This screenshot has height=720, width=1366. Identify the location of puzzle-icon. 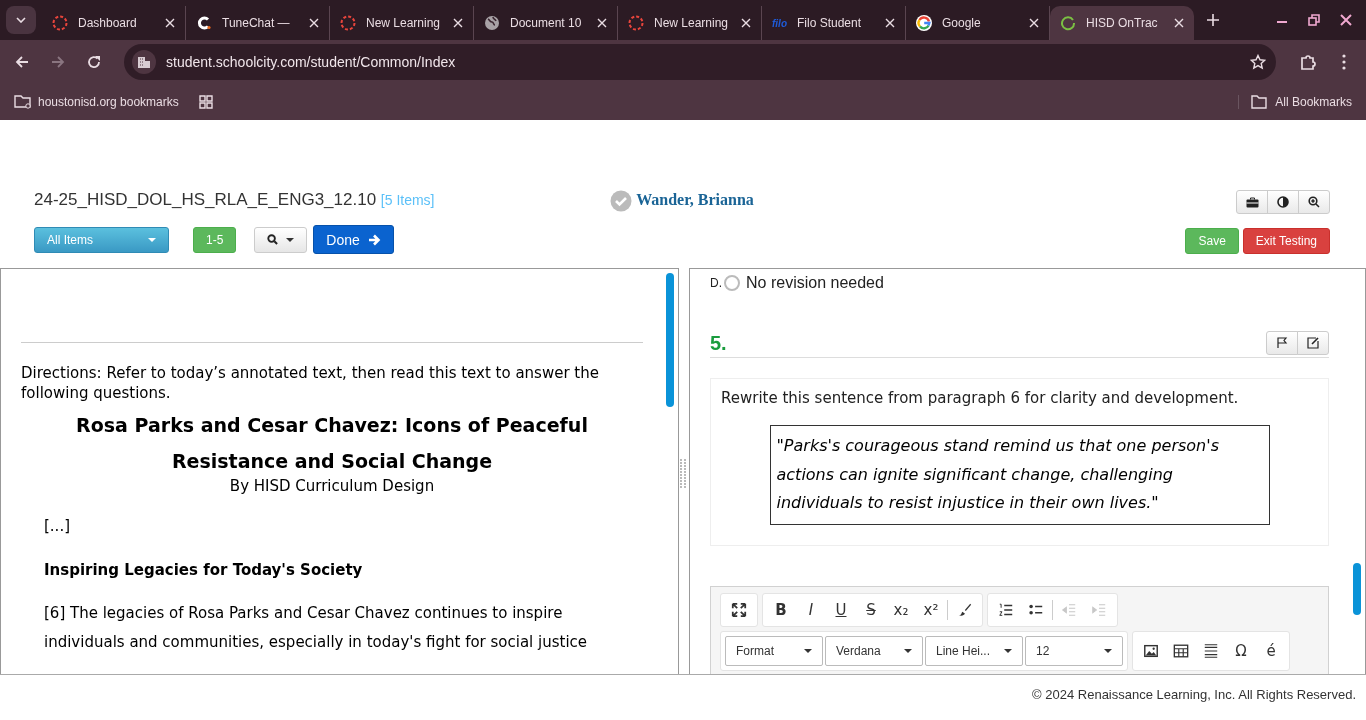
(1308, 62).